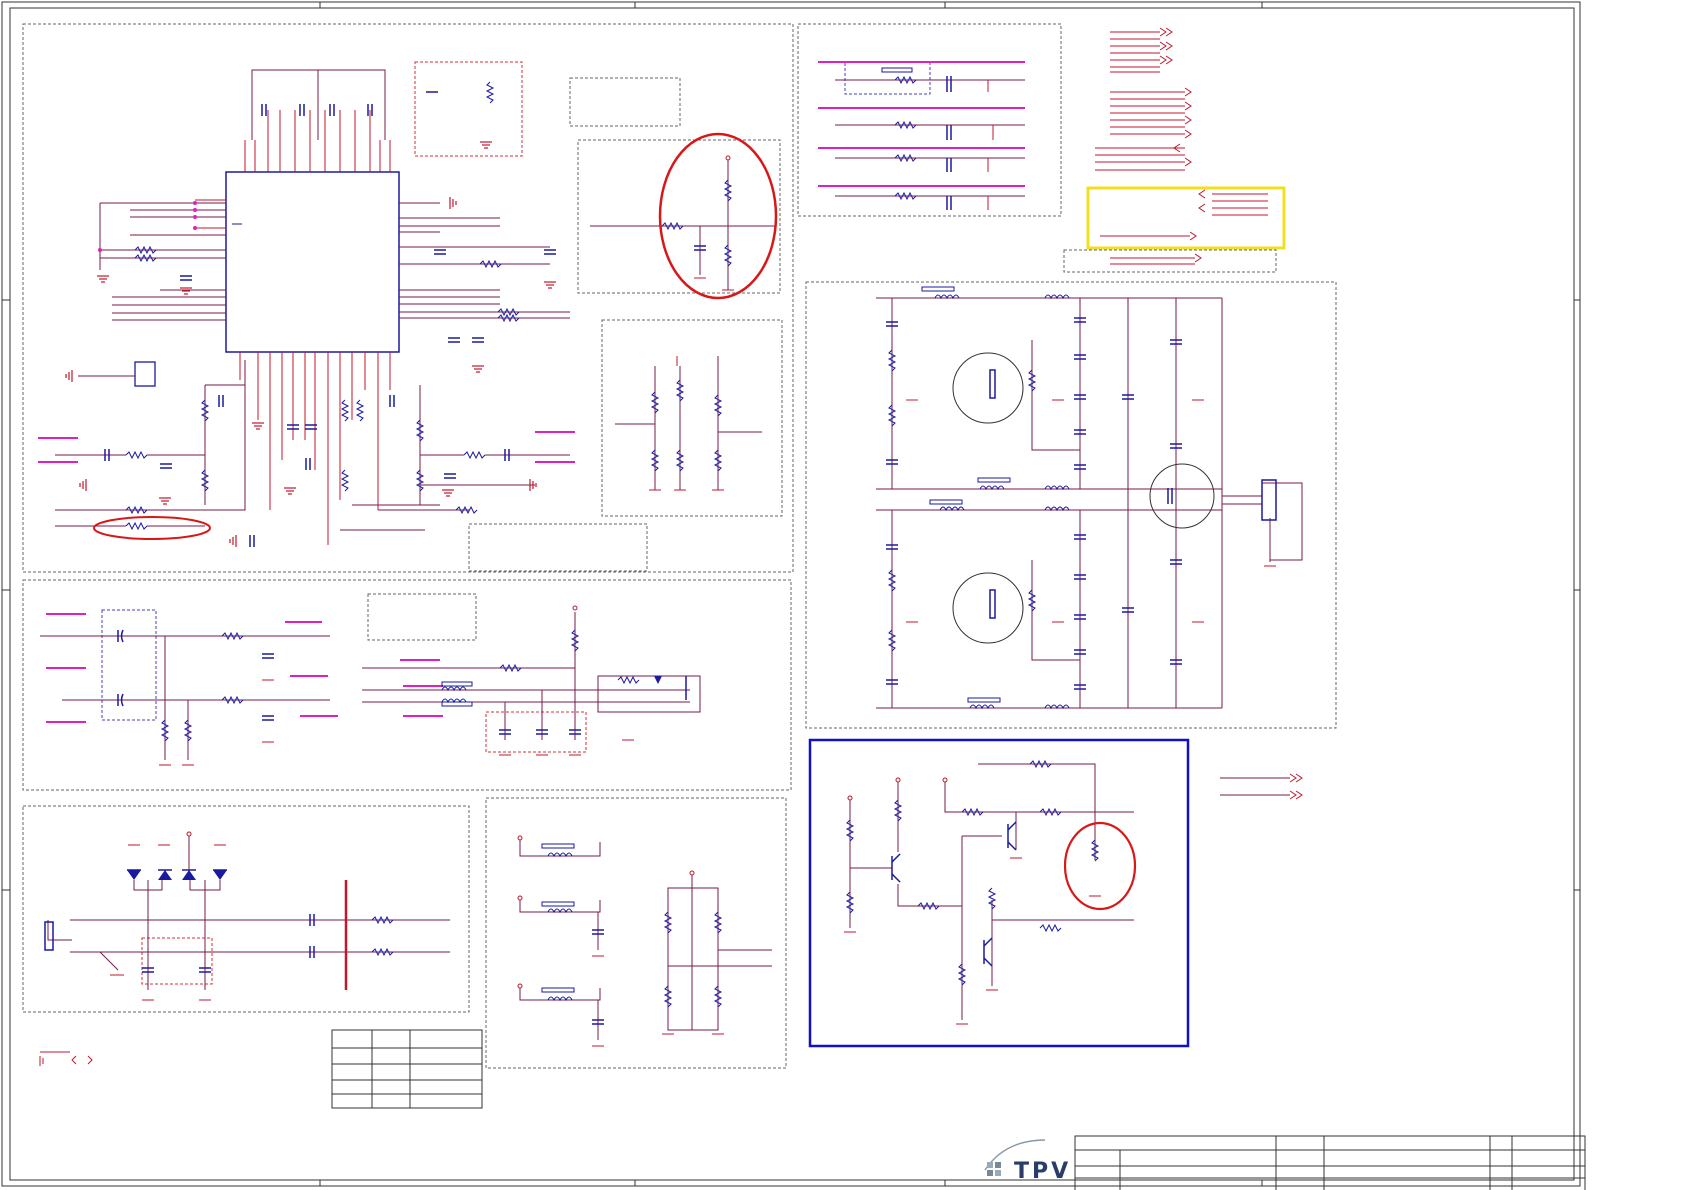  I want to click on esd-section, so click(245, 942).